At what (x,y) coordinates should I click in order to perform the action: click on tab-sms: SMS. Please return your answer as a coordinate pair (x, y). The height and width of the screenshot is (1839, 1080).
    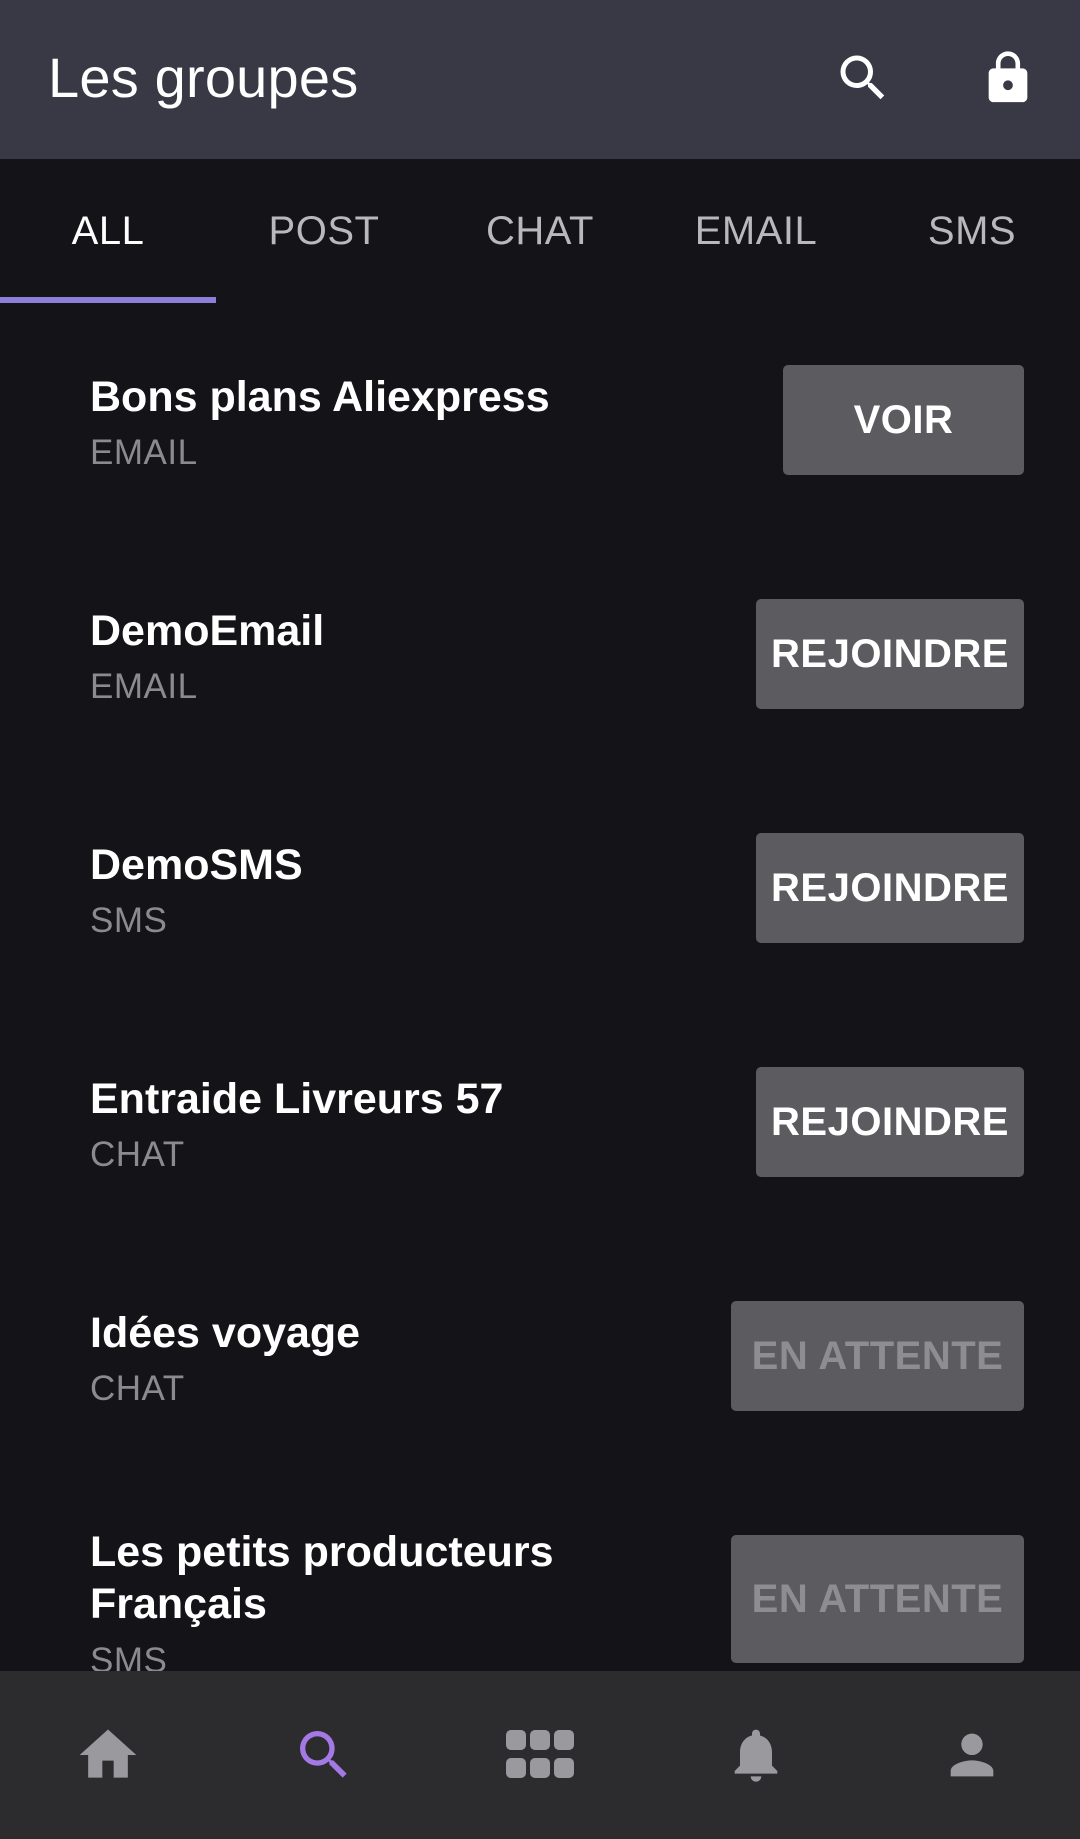
    Looking at the image, I should click on (972, 231).